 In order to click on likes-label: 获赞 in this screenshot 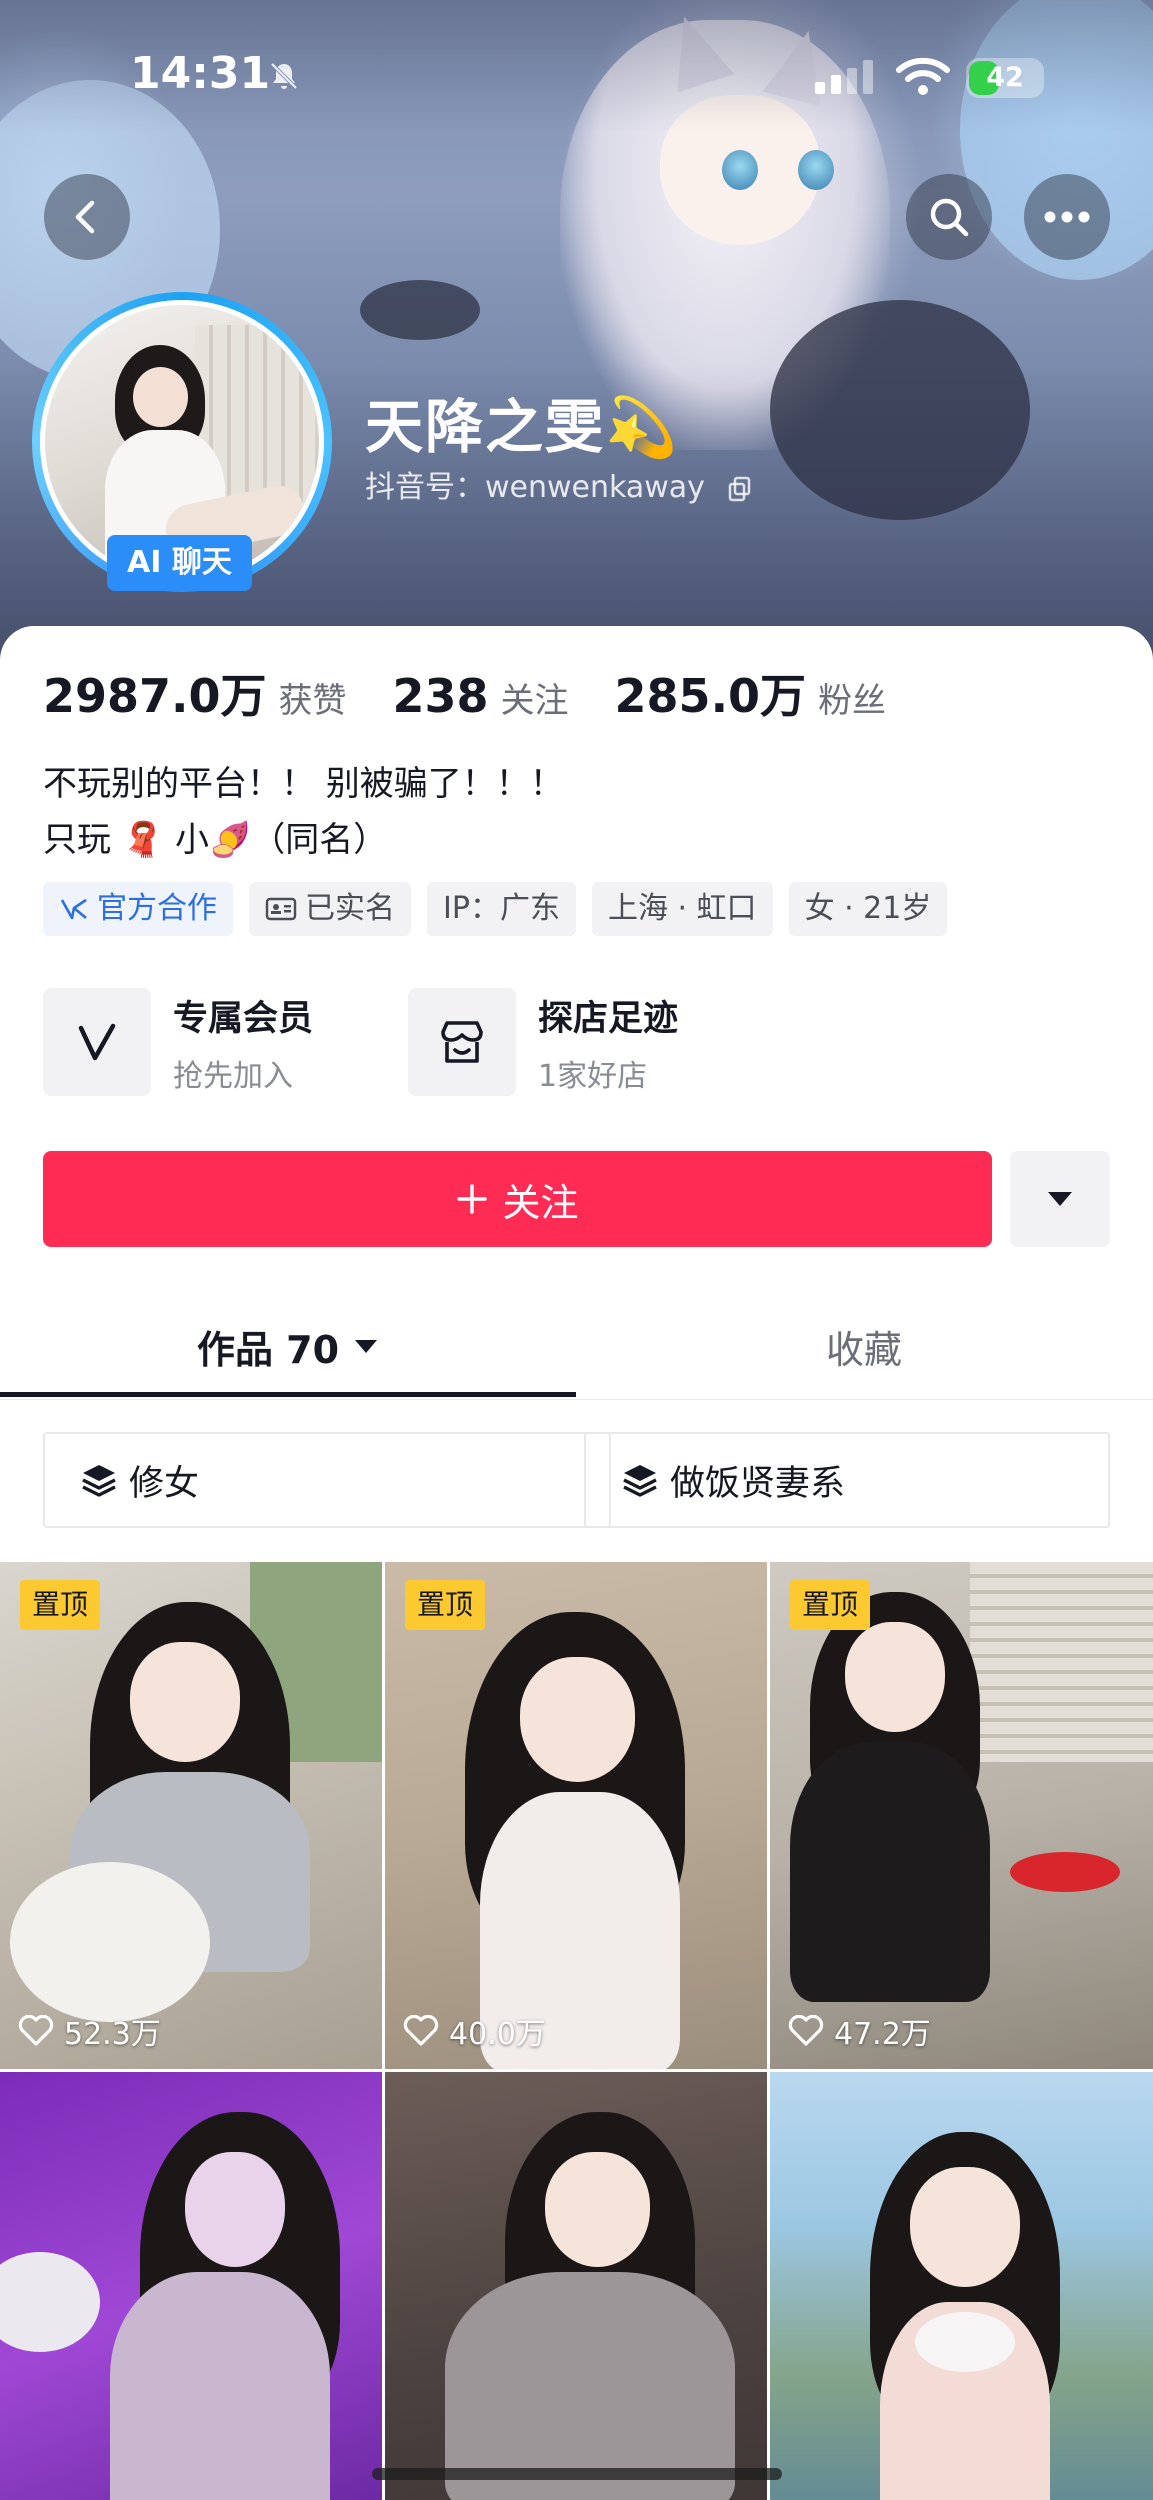, I will do `click(312, 701)`.